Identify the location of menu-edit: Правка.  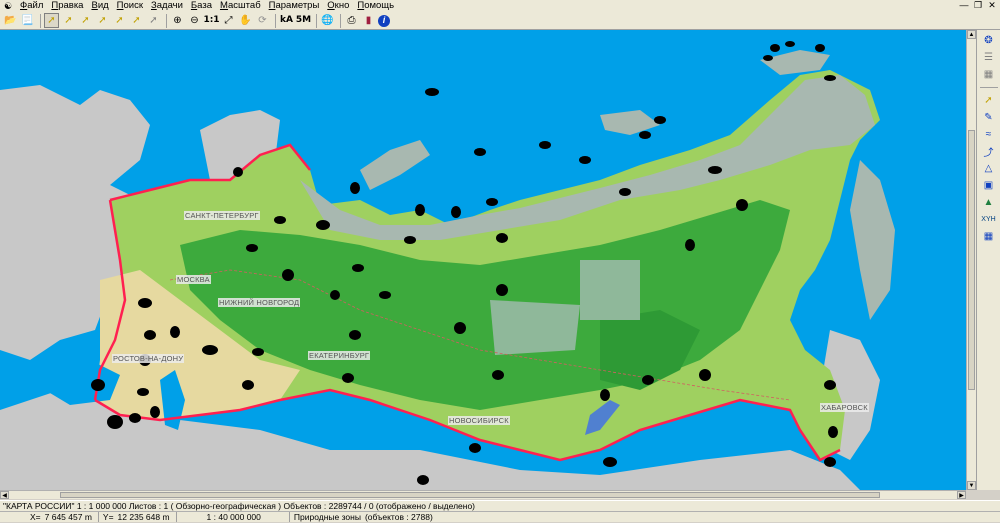
(67, 6).